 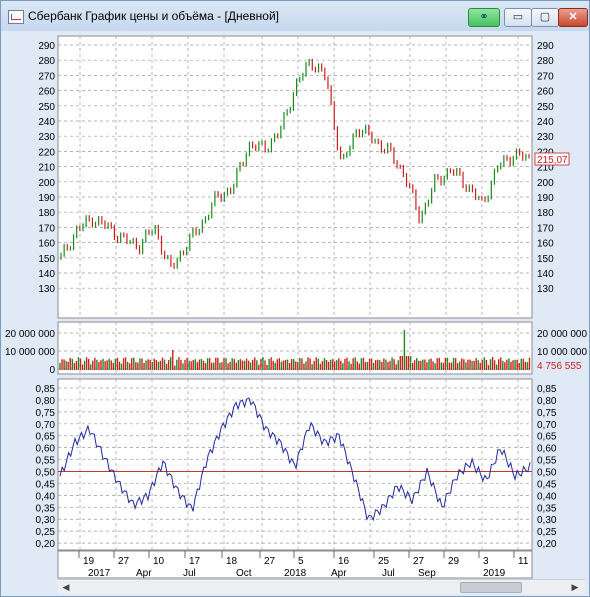 What do you see at coordinates (344, 561) in the screenshot?
I see `date-day-label: 16` at bounding box center [344, 561].